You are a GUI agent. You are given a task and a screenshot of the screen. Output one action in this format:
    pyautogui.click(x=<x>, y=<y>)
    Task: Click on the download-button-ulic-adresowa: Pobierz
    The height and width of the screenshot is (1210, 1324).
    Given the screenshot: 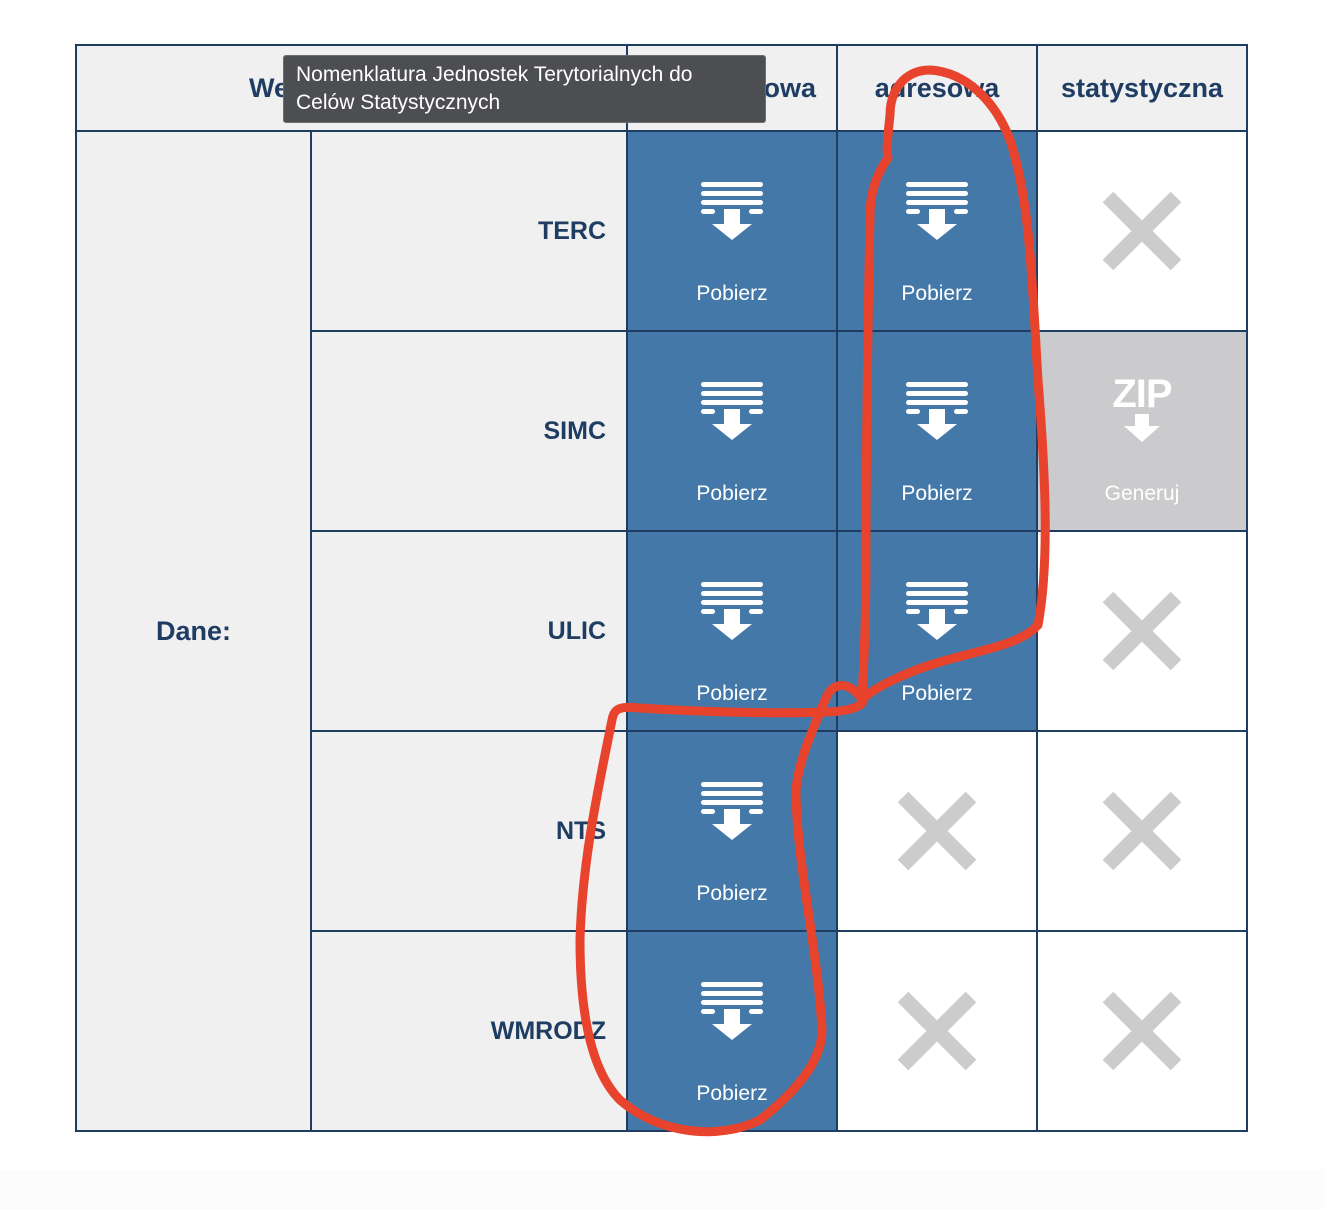 What is the action you would take?
    pyautogui.click(x=937, y=631)
    